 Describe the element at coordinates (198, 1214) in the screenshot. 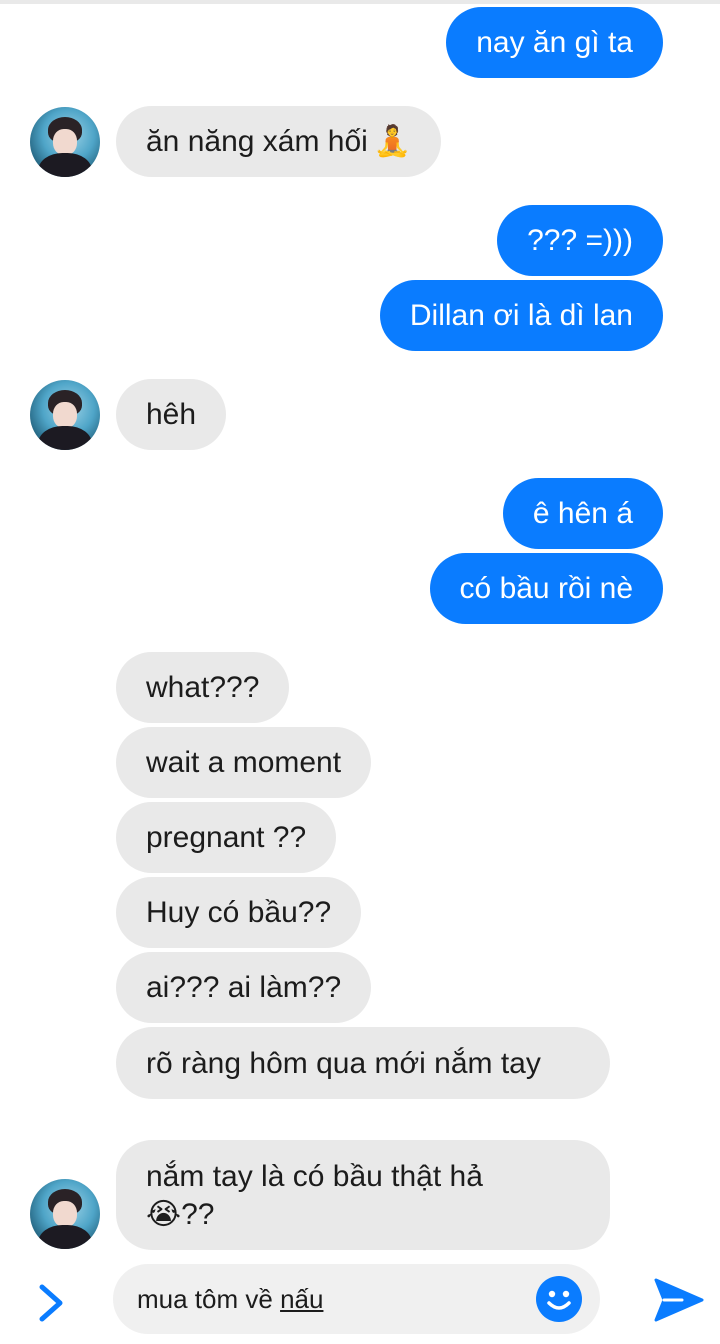

I see `message-text-tail: ??` at that location.